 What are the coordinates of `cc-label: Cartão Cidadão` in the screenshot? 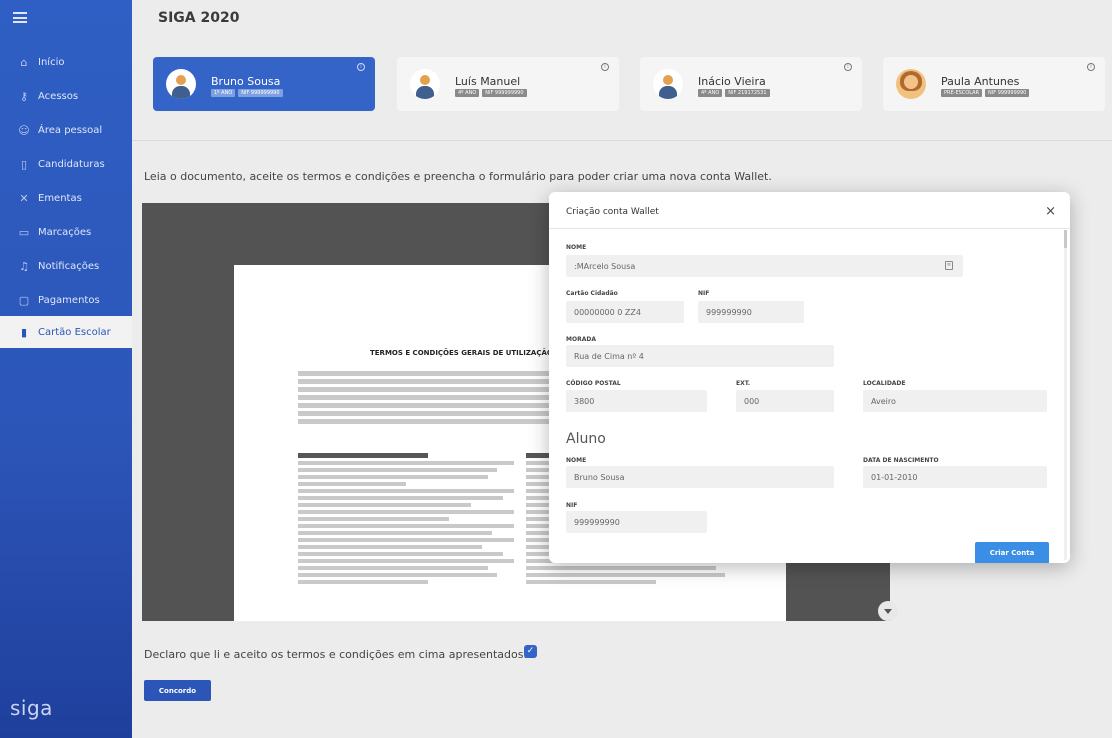 It's located at (592, 293).